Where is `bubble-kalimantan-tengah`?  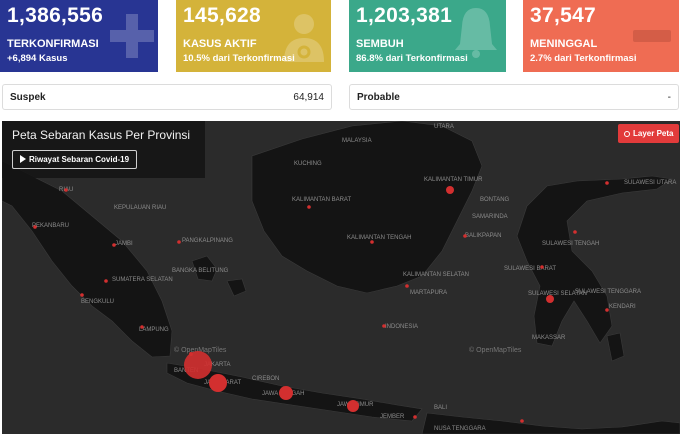 bubble-kalimantan-tengah is located at coordinates (372, 242).